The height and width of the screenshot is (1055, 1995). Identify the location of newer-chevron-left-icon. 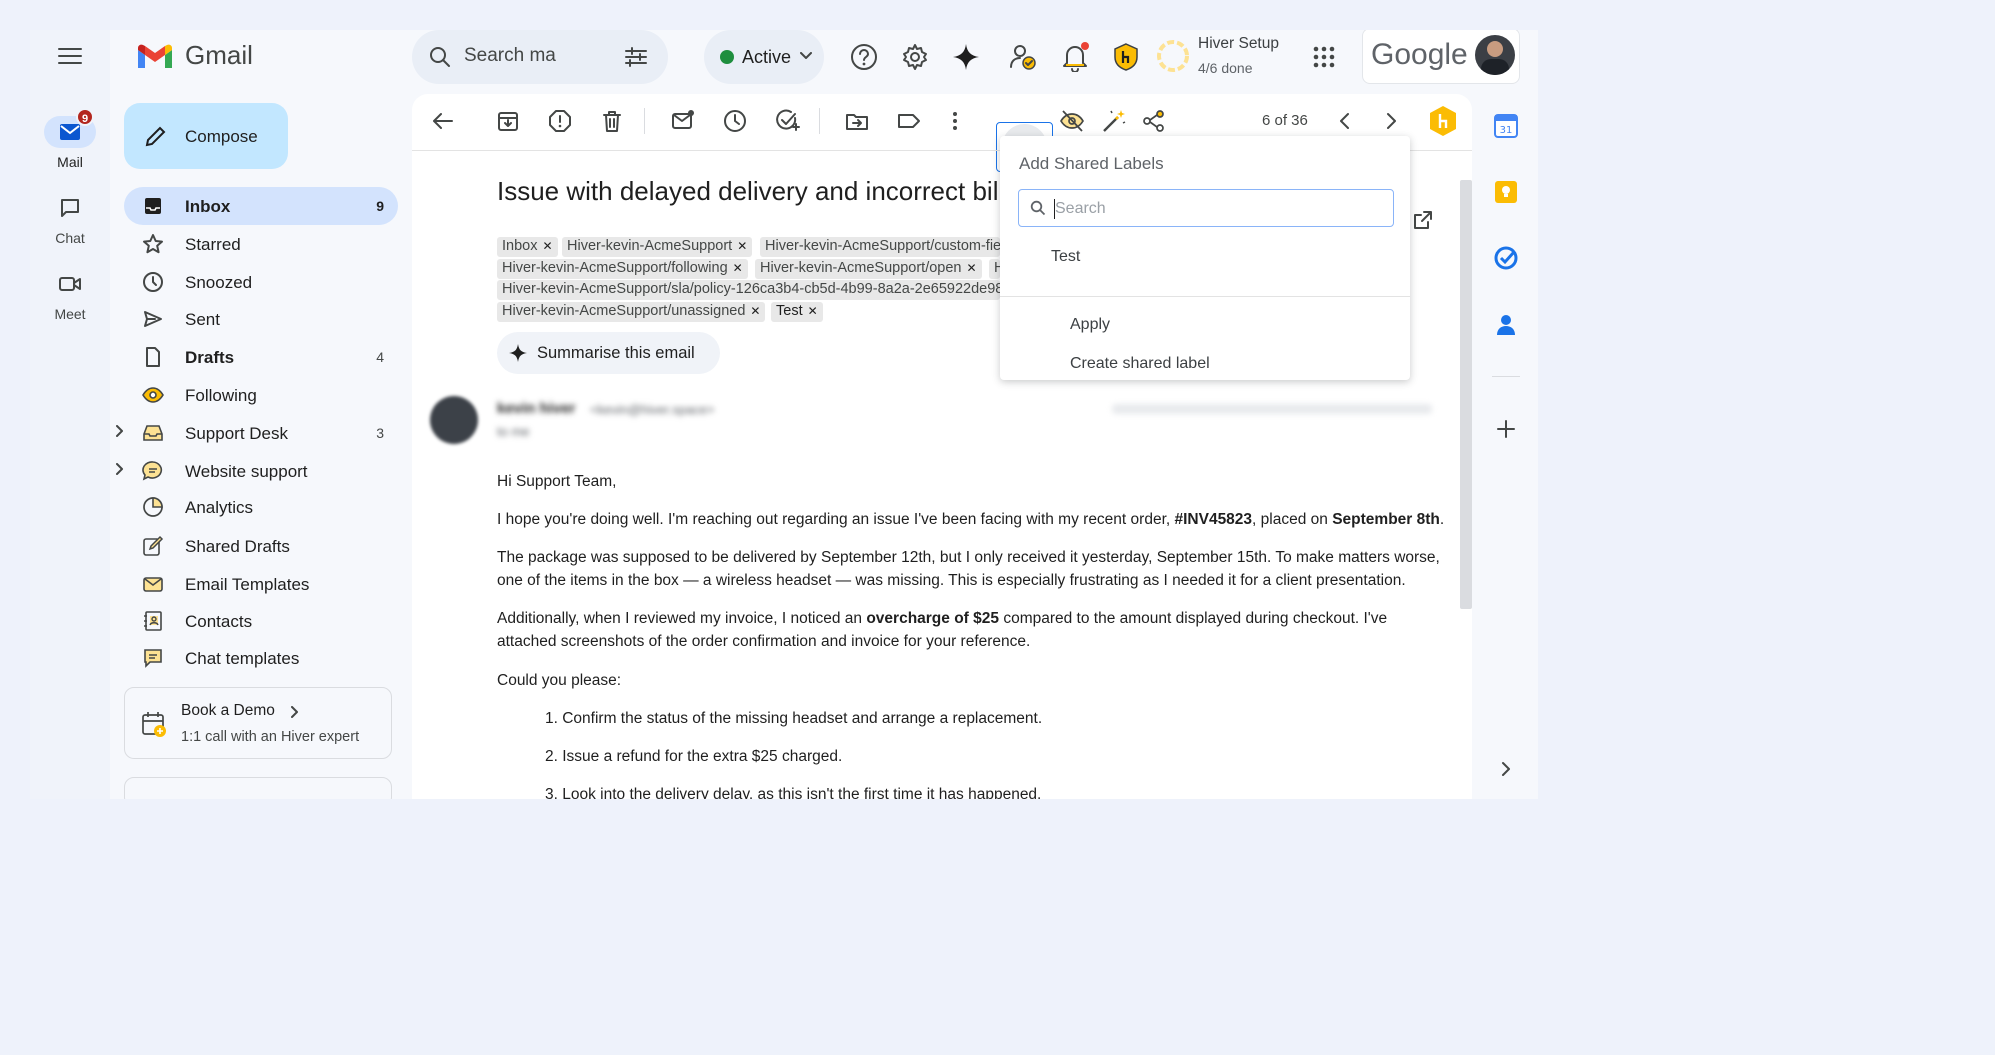
(1345, 121).